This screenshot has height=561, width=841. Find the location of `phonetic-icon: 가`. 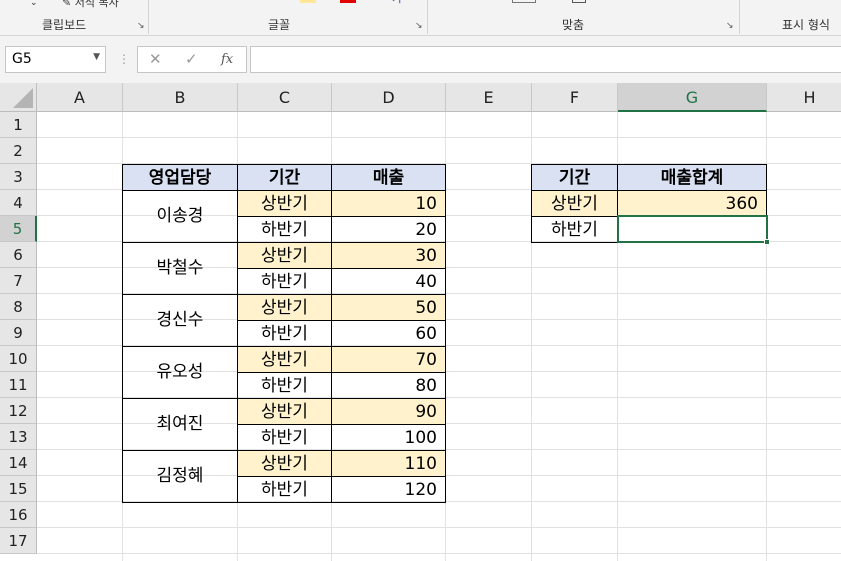

phonetic-icon: 가 is located at coordinates (397, 3).